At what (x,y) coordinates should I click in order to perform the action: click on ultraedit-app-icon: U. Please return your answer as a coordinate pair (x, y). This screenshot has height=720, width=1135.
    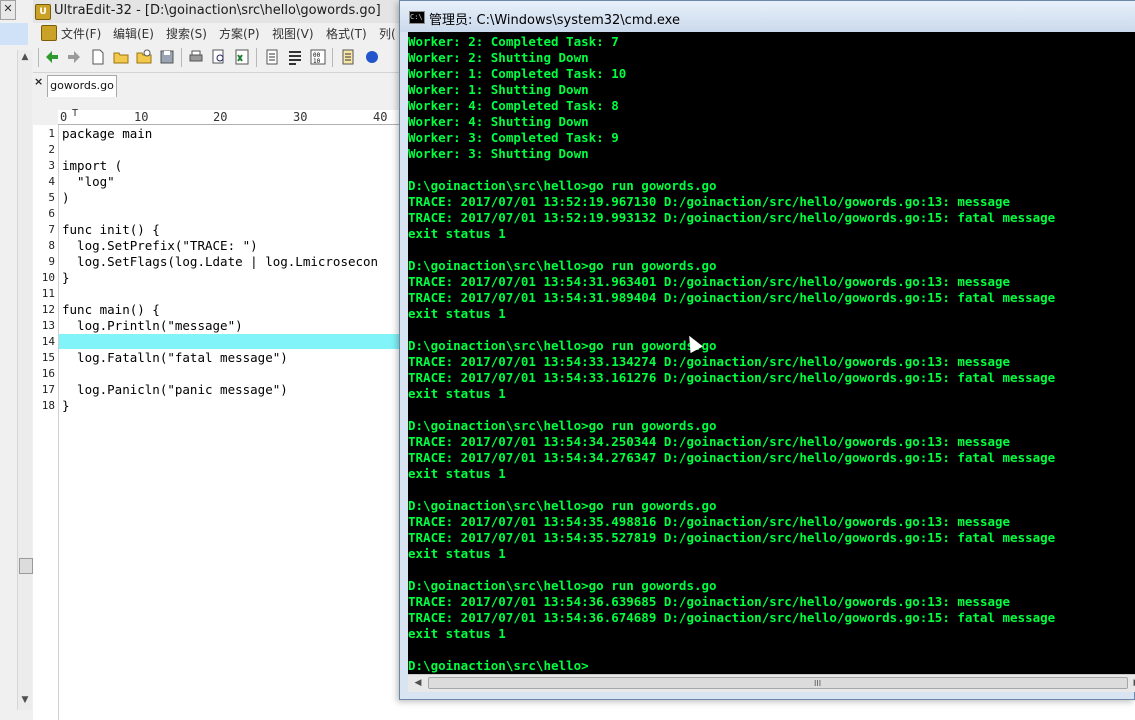
    Looking at the image, I should click on (43, 12).